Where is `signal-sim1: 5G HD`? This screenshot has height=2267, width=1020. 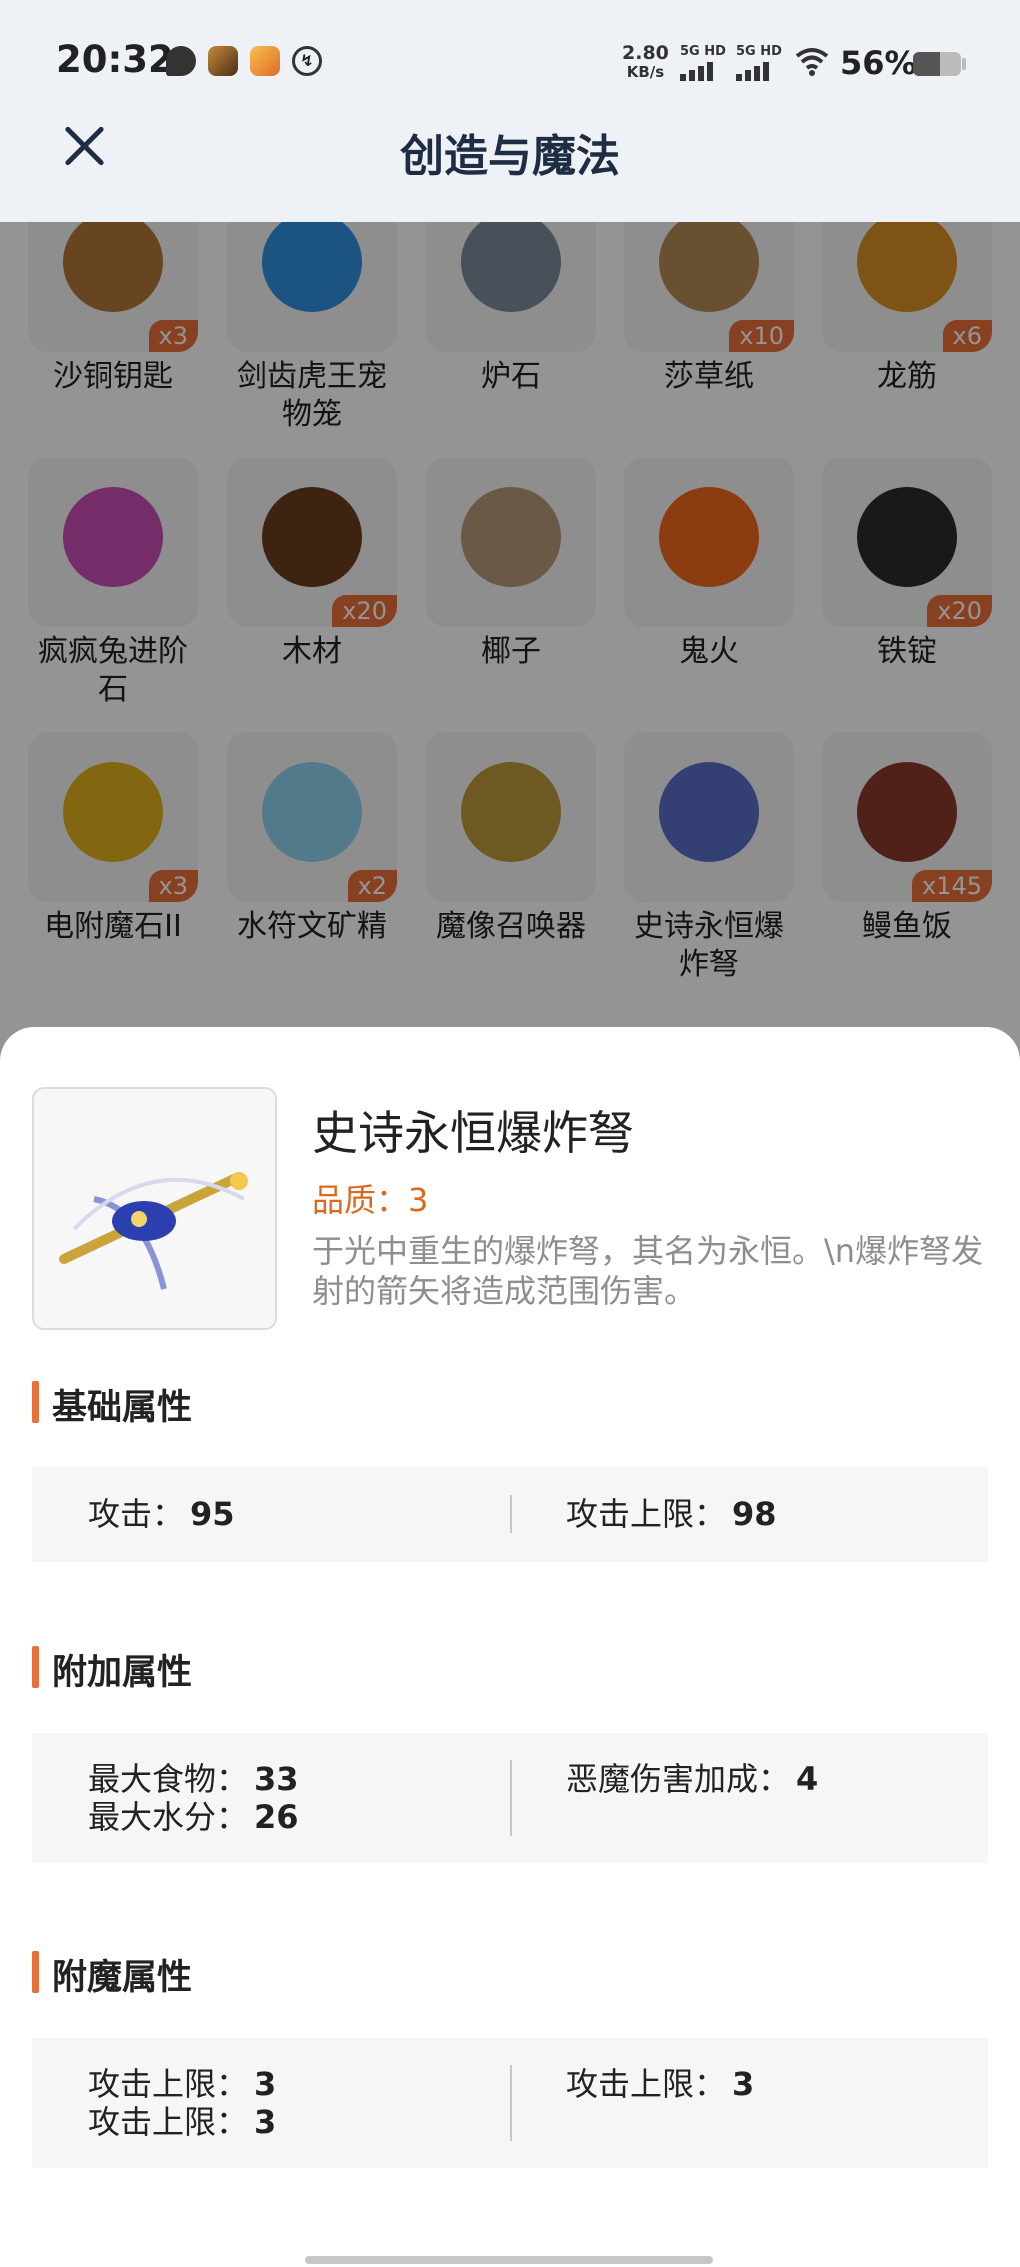 signal-sim1: 5G HD is located at coordinates (703, 62).